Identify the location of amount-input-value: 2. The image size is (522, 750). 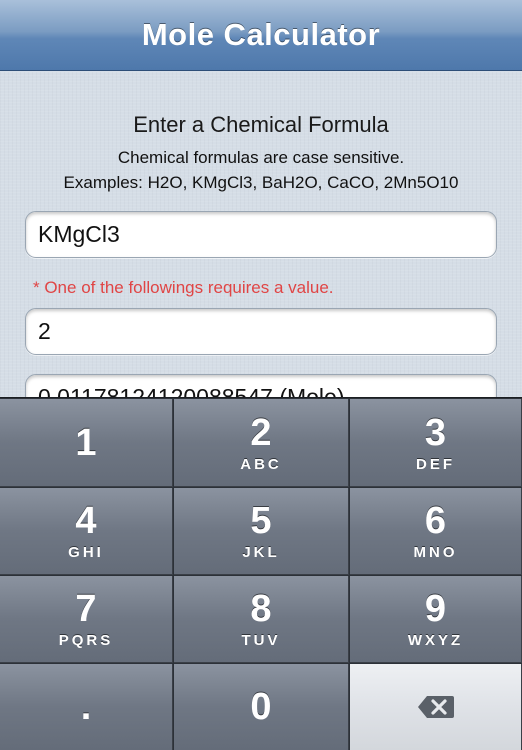
(44, 331).